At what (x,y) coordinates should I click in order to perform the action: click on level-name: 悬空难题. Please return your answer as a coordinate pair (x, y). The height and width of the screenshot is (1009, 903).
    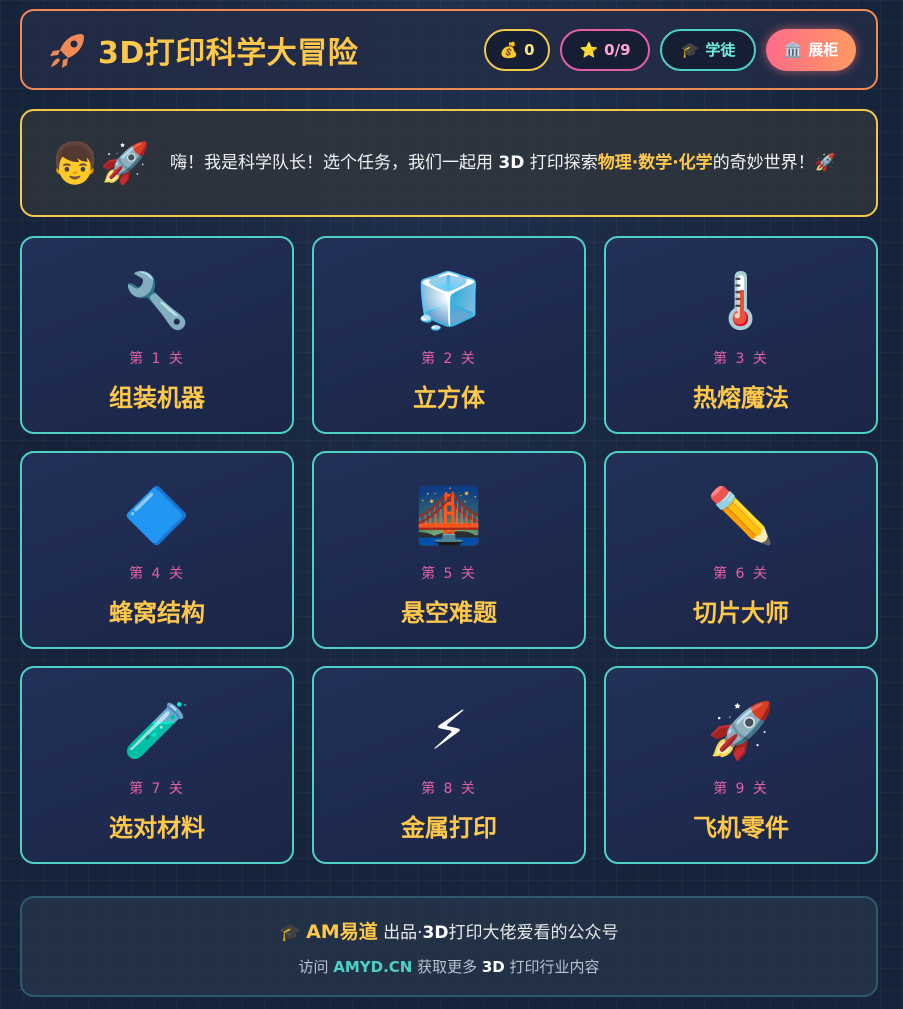
    Looking at the image, I should click on (449, 613).